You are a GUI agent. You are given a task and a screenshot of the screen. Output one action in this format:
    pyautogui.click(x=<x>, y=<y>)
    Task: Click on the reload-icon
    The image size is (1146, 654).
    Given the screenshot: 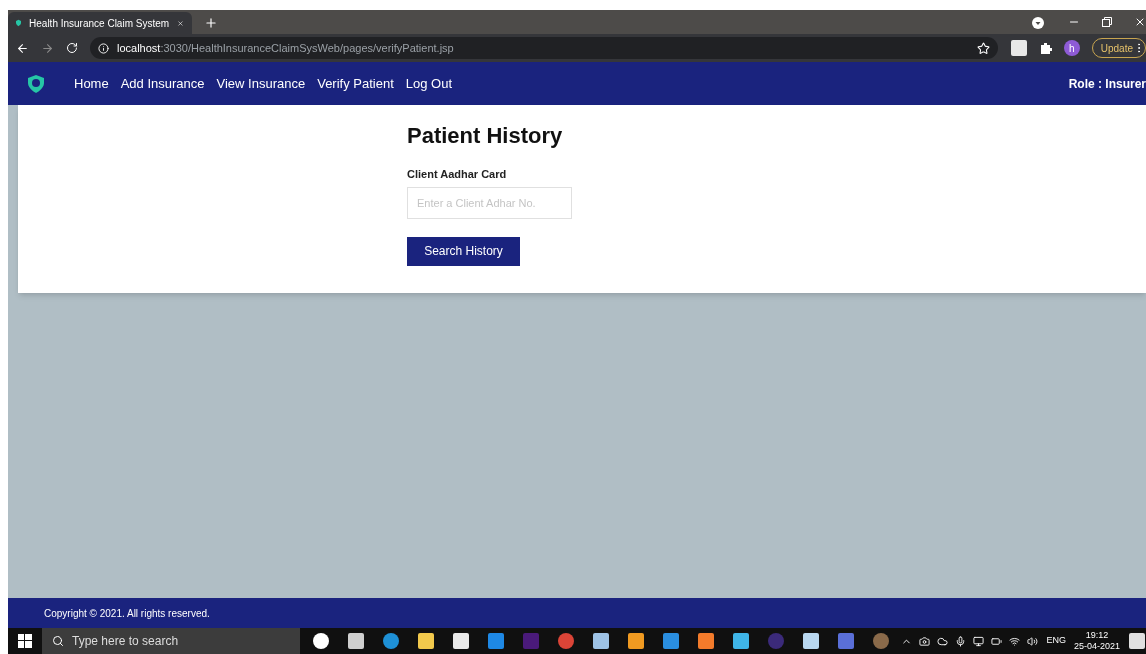 What is the action you would take?
    pyautogui.click(x=72, y=48)
    